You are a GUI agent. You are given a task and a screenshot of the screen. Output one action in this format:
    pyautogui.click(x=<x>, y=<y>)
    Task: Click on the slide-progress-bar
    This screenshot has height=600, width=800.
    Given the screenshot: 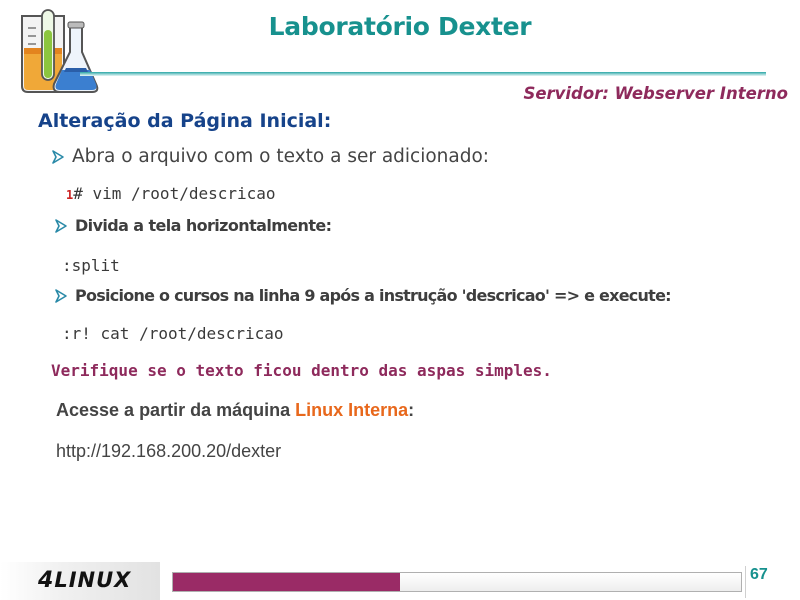 What is the action you would take?
    pyautogui.click(x=457, y=582)
    